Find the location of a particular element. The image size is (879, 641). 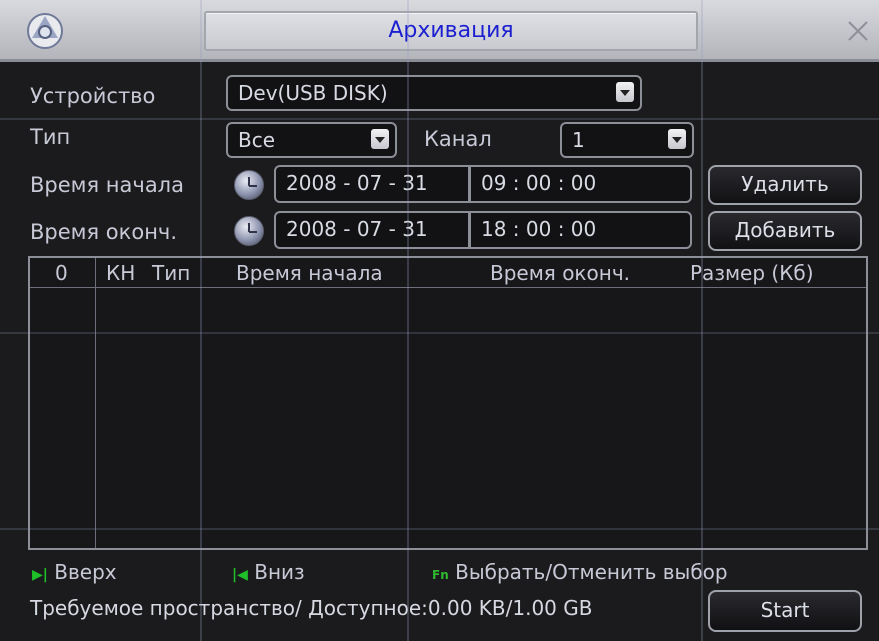

column-header-start-time: Время начала is located at coordinates (309, 273).